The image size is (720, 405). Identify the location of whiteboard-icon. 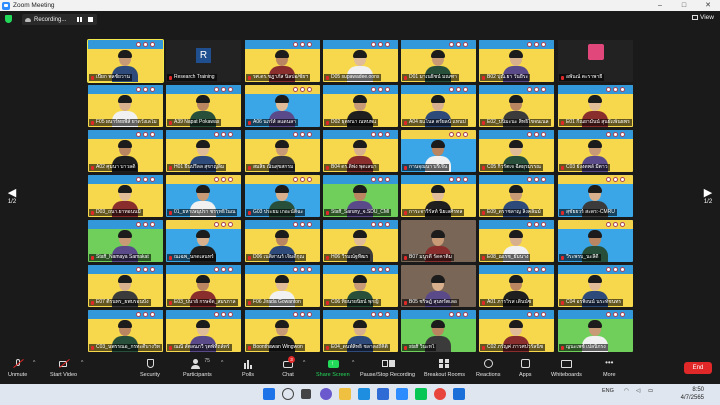
(566, 364).